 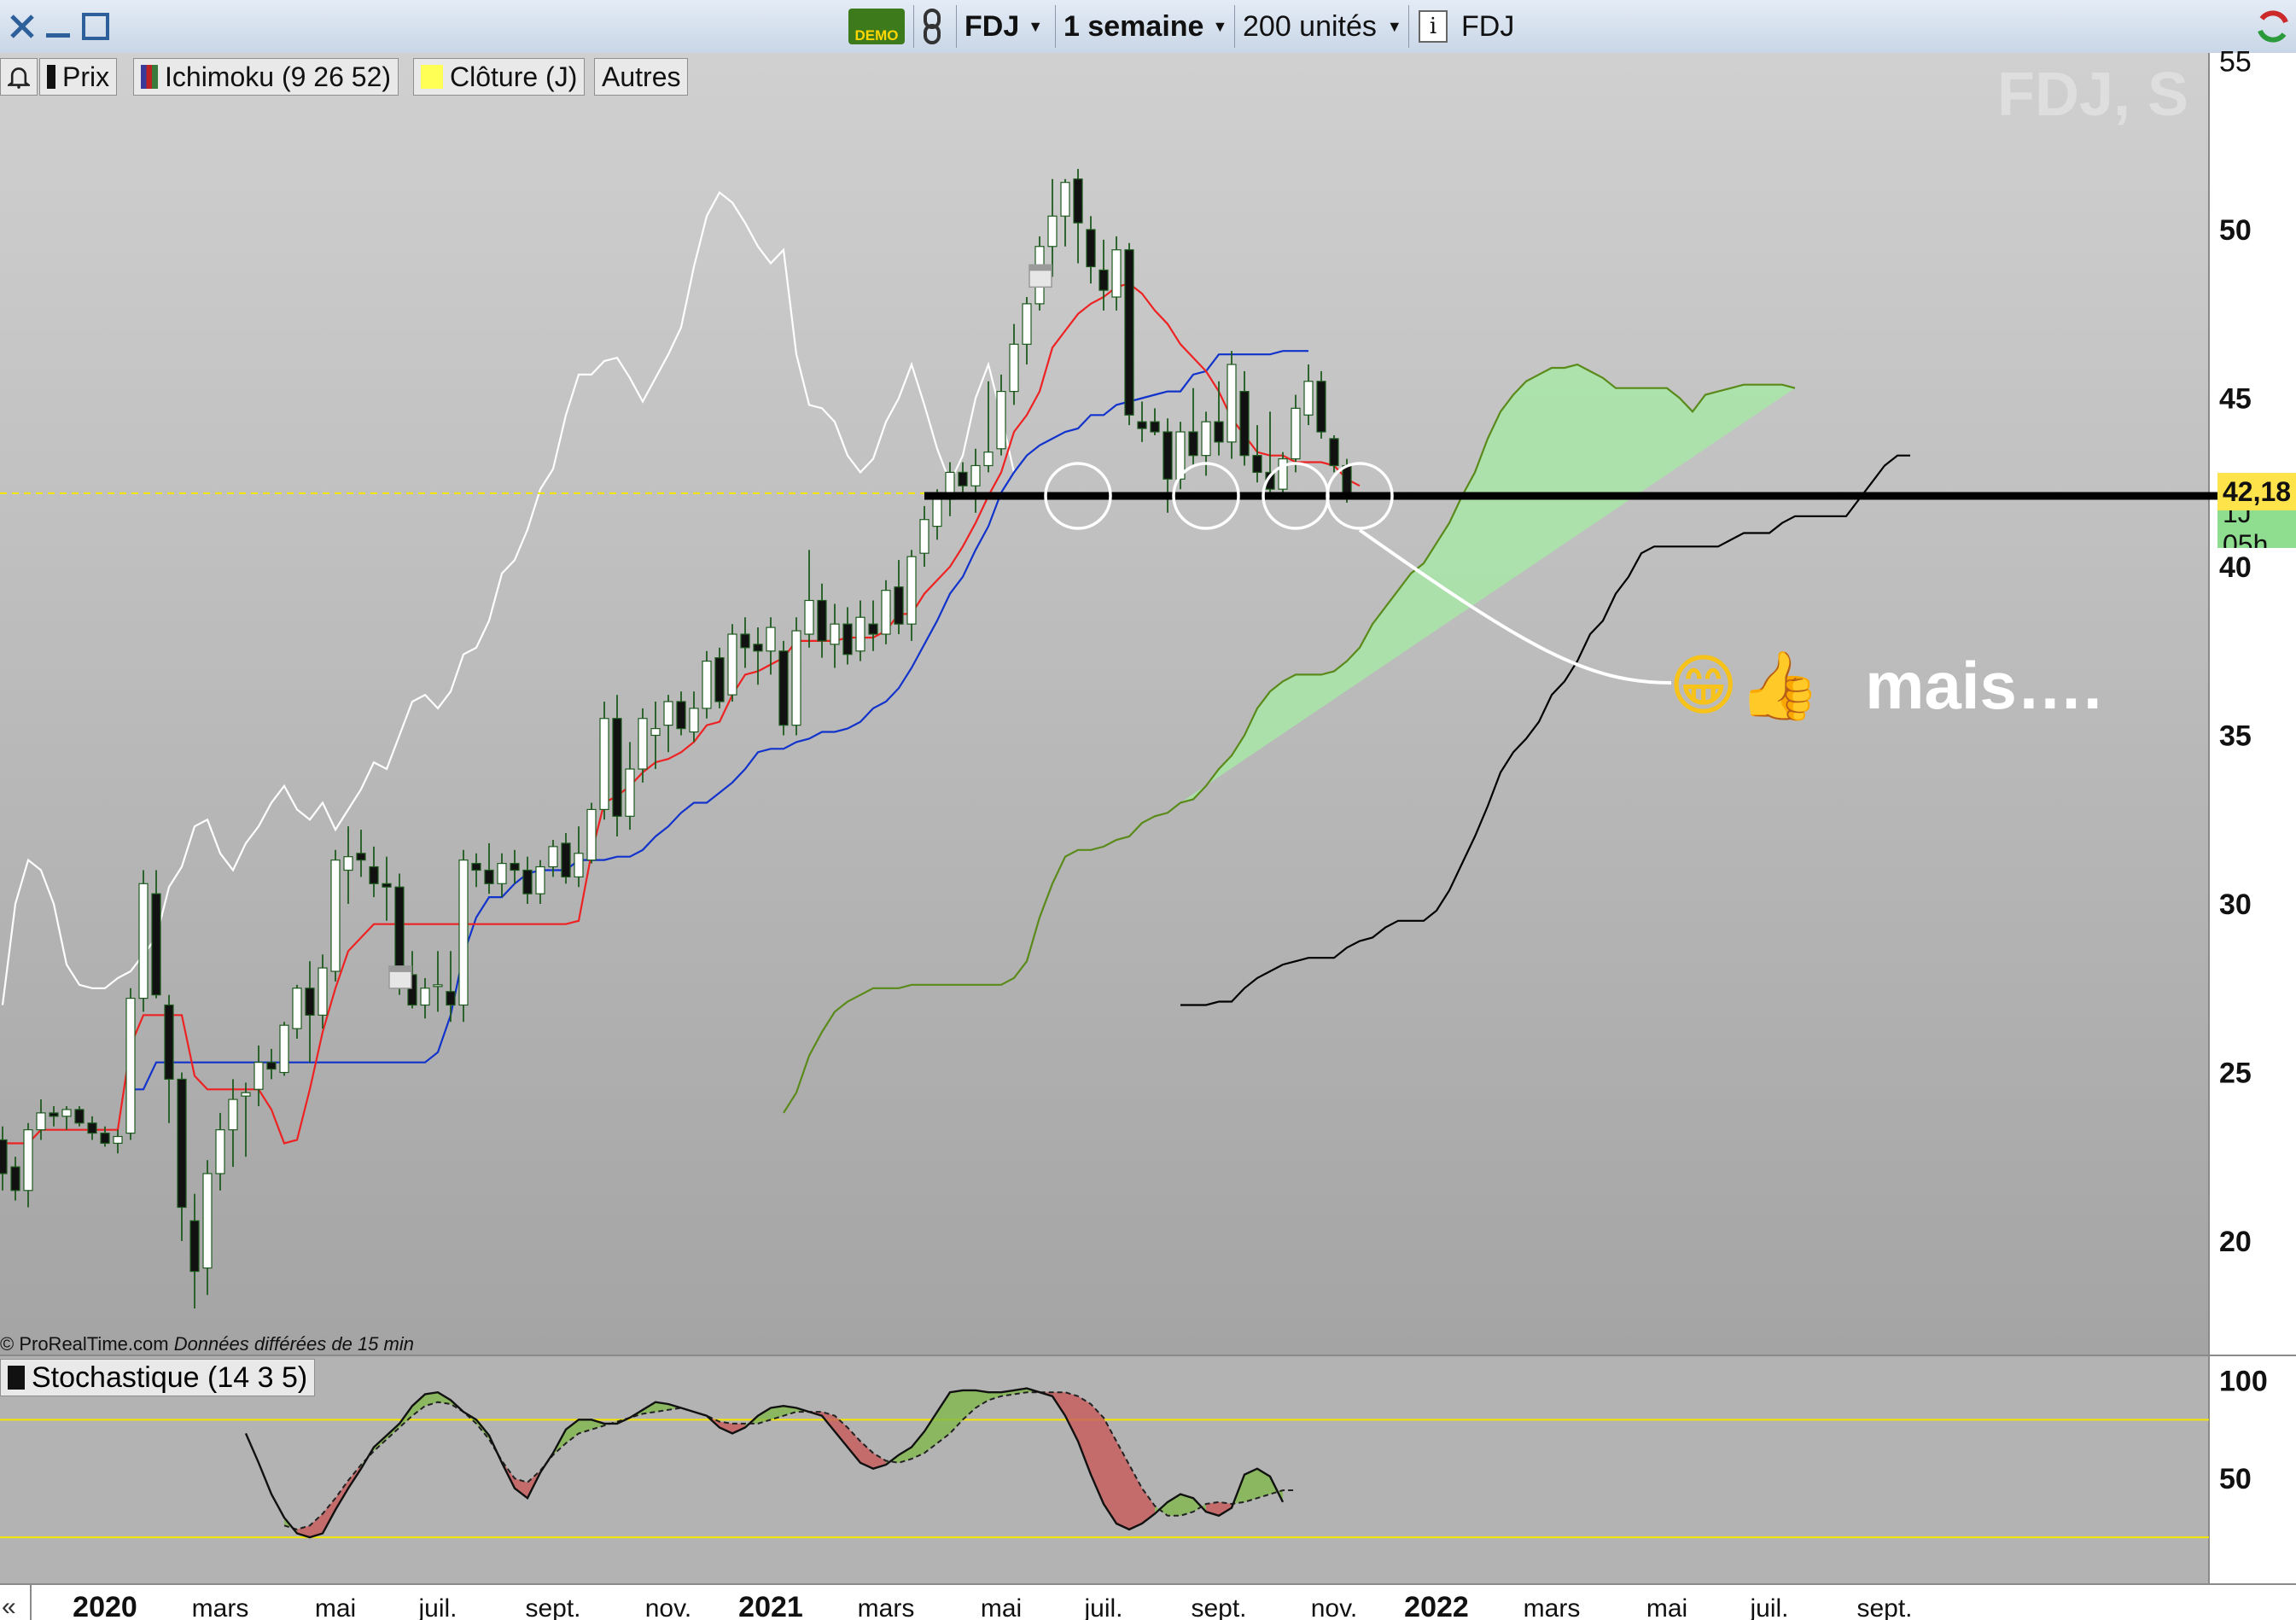 I want to click on alert-bell-button, so click(x=19, y=77).